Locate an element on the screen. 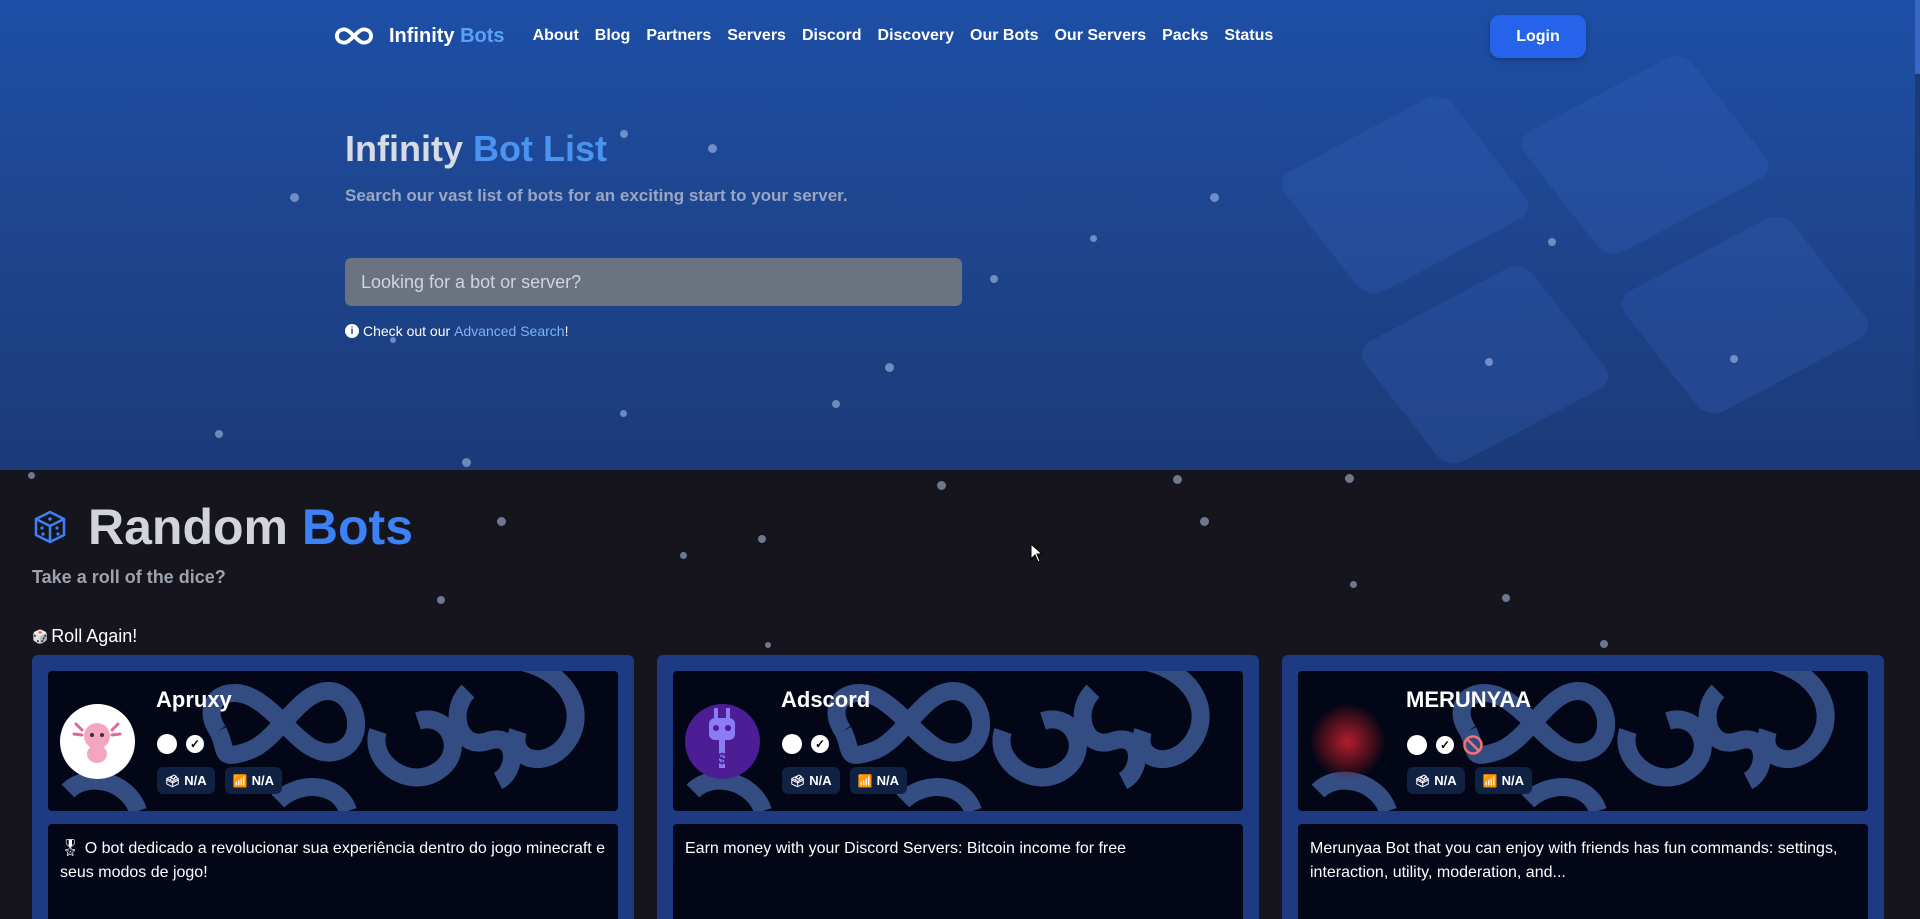 The width and height of the screenshot is (1920, 919). bot-name: MERUNYAA is located at coordinates (1468, 700).